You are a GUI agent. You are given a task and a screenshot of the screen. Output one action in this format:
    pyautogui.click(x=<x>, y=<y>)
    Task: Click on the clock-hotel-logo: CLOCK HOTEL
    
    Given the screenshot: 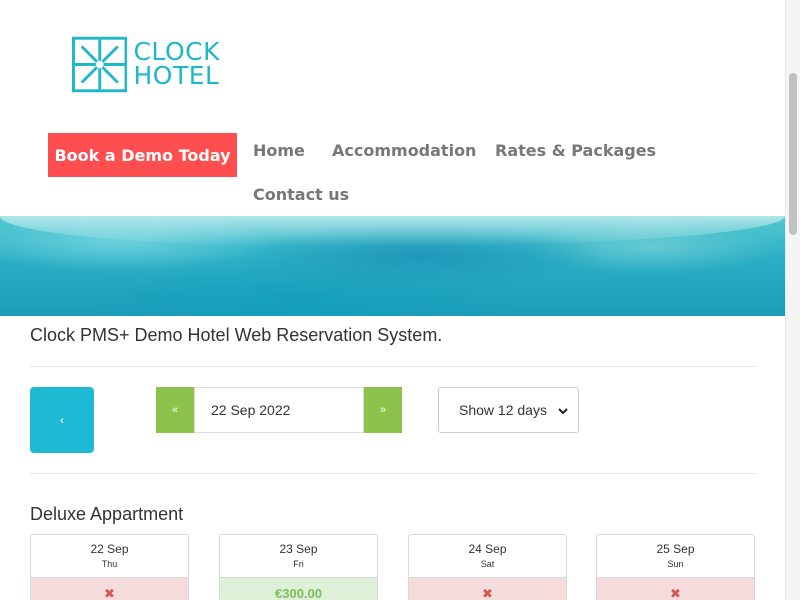 What is the action you would take?
    pyautogui.click(x=146, y=64)
    